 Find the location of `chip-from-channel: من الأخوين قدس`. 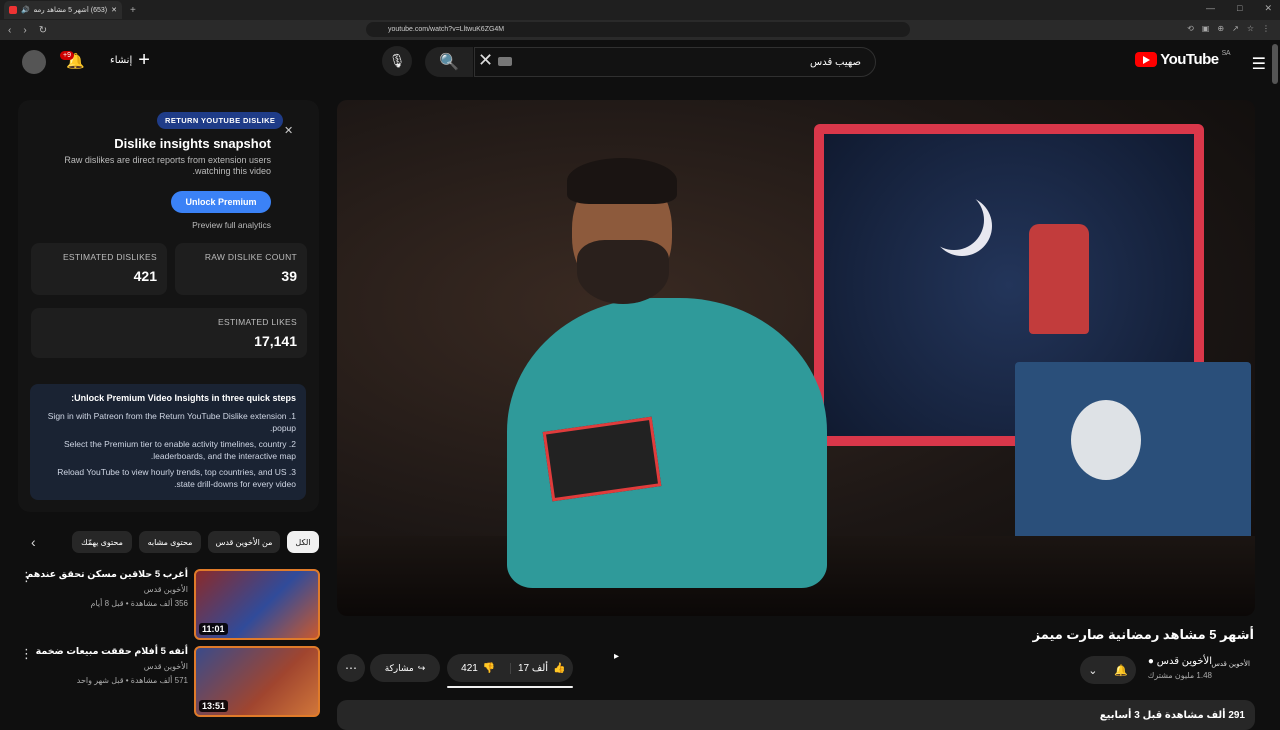

chip-from-channel: من الأخوين قدس is located at coordinates (244, 542).